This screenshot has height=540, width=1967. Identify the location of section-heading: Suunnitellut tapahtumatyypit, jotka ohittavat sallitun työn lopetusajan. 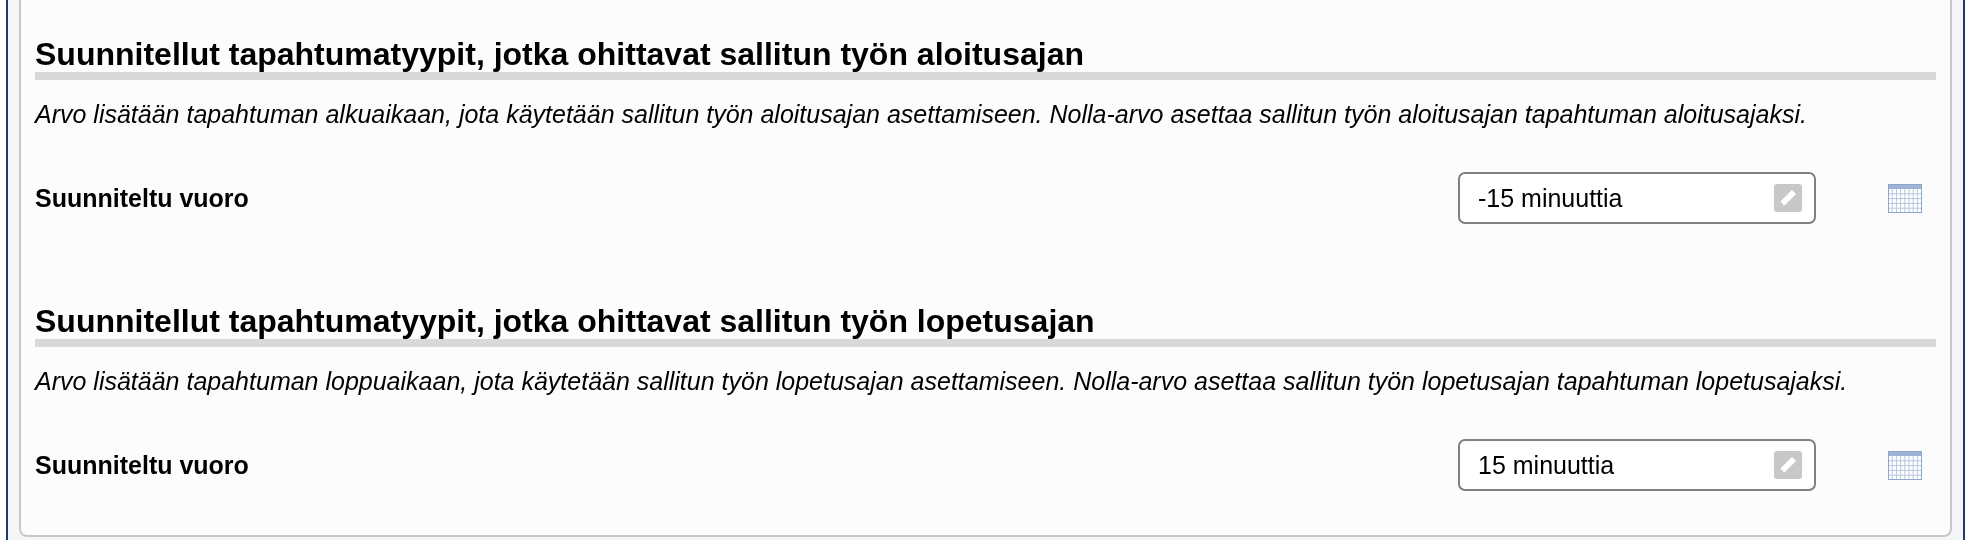
(565, 321).